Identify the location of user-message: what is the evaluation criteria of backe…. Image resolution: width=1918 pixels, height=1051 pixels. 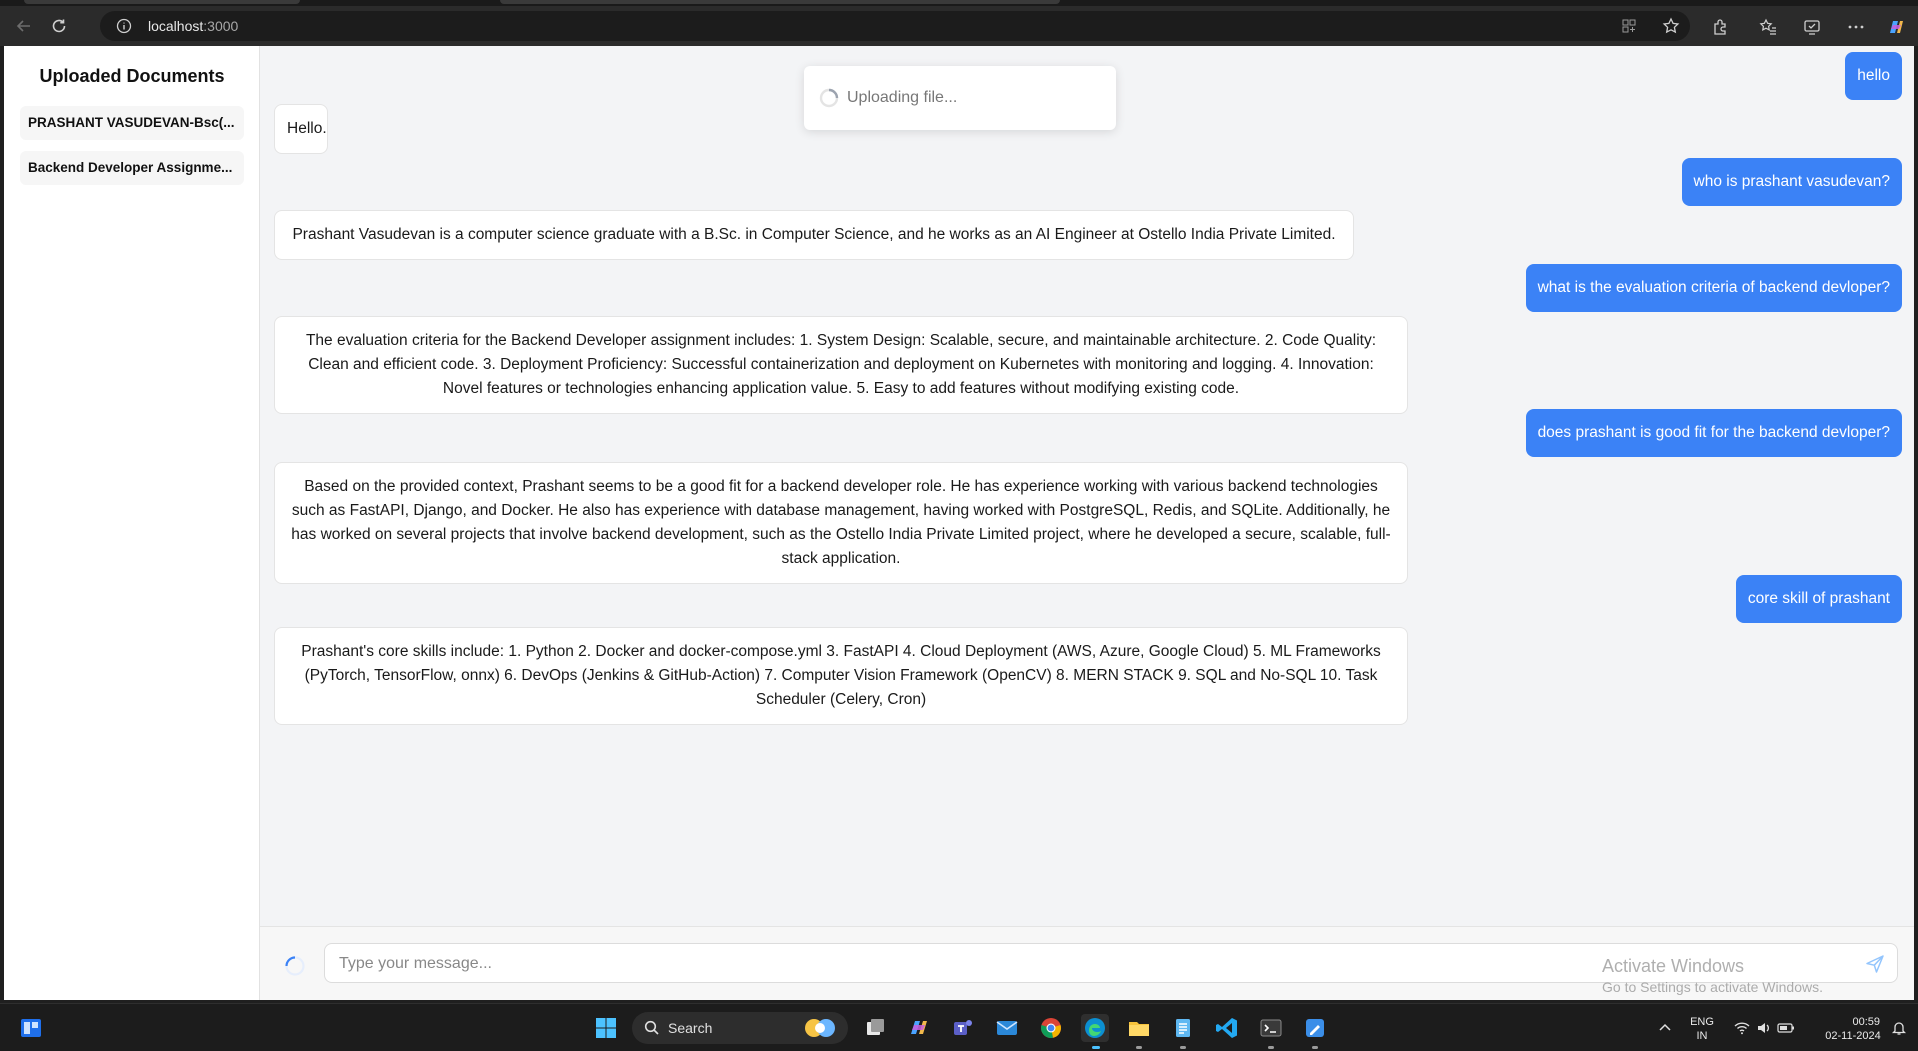
(1713, 288).